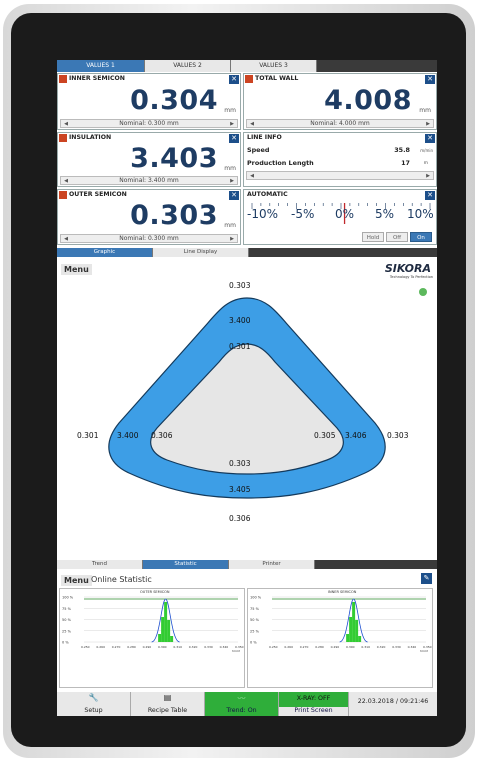  Describe the element at coordinates (340, 195) in the screenshot. I see `tile-header: AUTOMATIC ✕` at that location.